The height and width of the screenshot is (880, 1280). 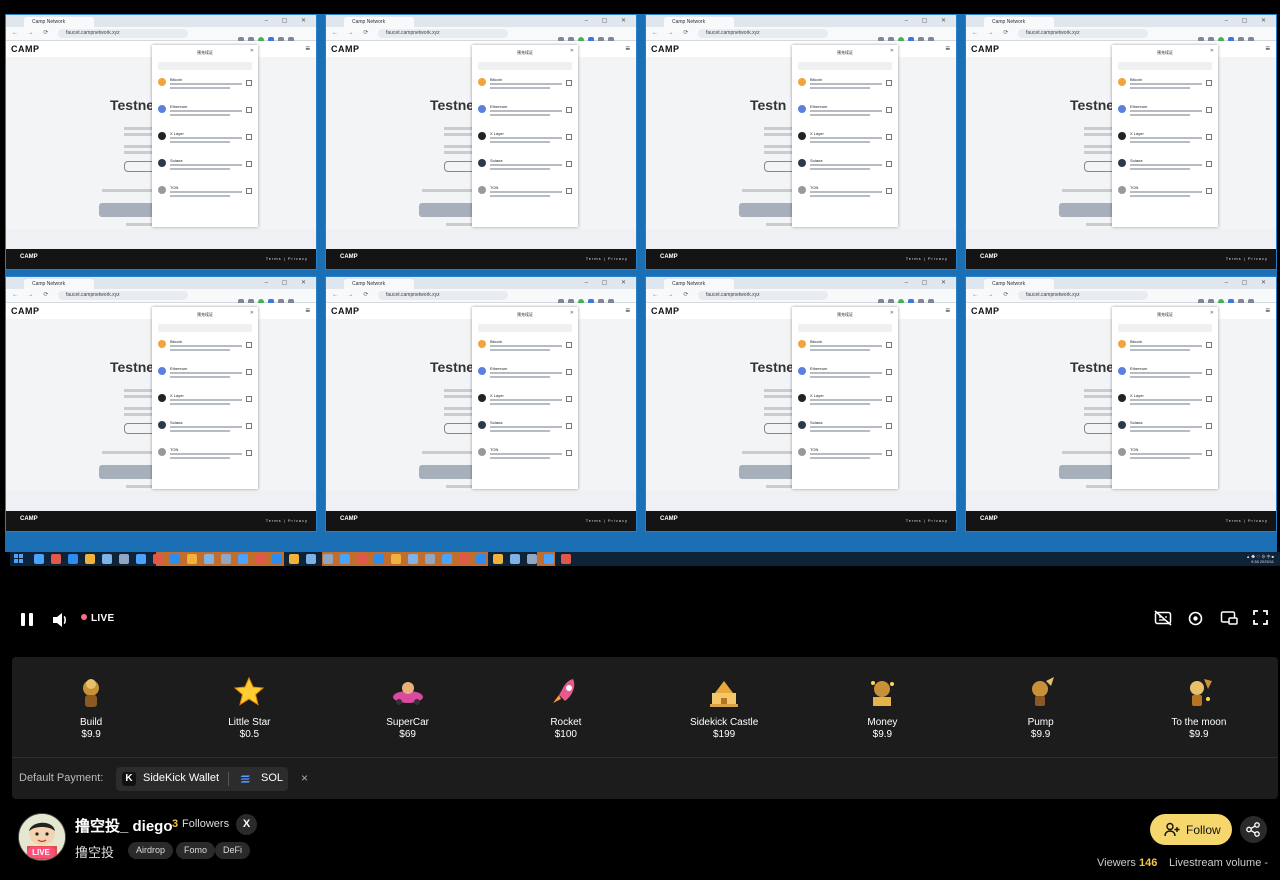 What do you see at coordinates (525, 88) in the screenshot?
I see `chain-row: Bitcoin` at bounding box center [525, 88].